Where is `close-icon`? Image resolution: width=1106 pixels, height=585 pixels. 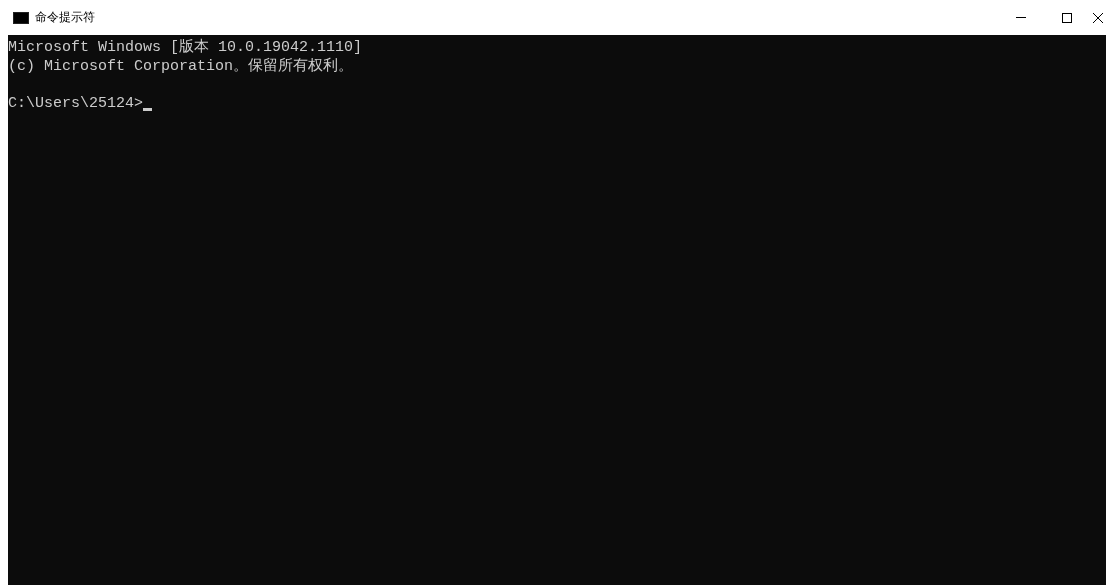
close-icon is located at coordinates (1098, 17).